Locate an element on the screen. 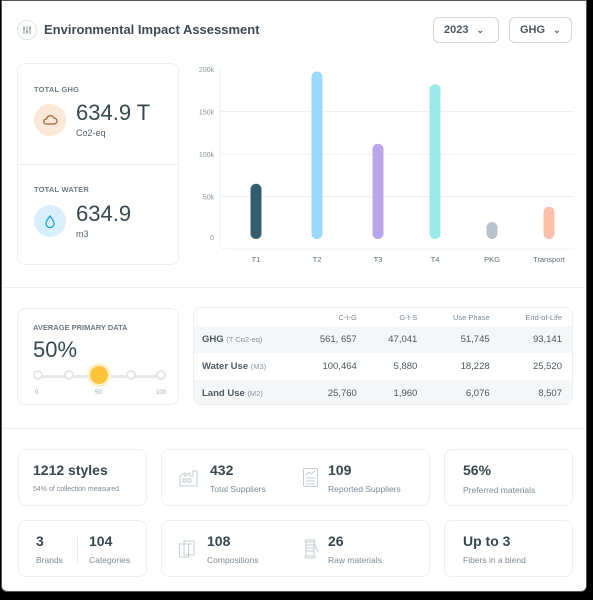 The image size is (593, 600). layers-icon is located at coordinates (188, 550).